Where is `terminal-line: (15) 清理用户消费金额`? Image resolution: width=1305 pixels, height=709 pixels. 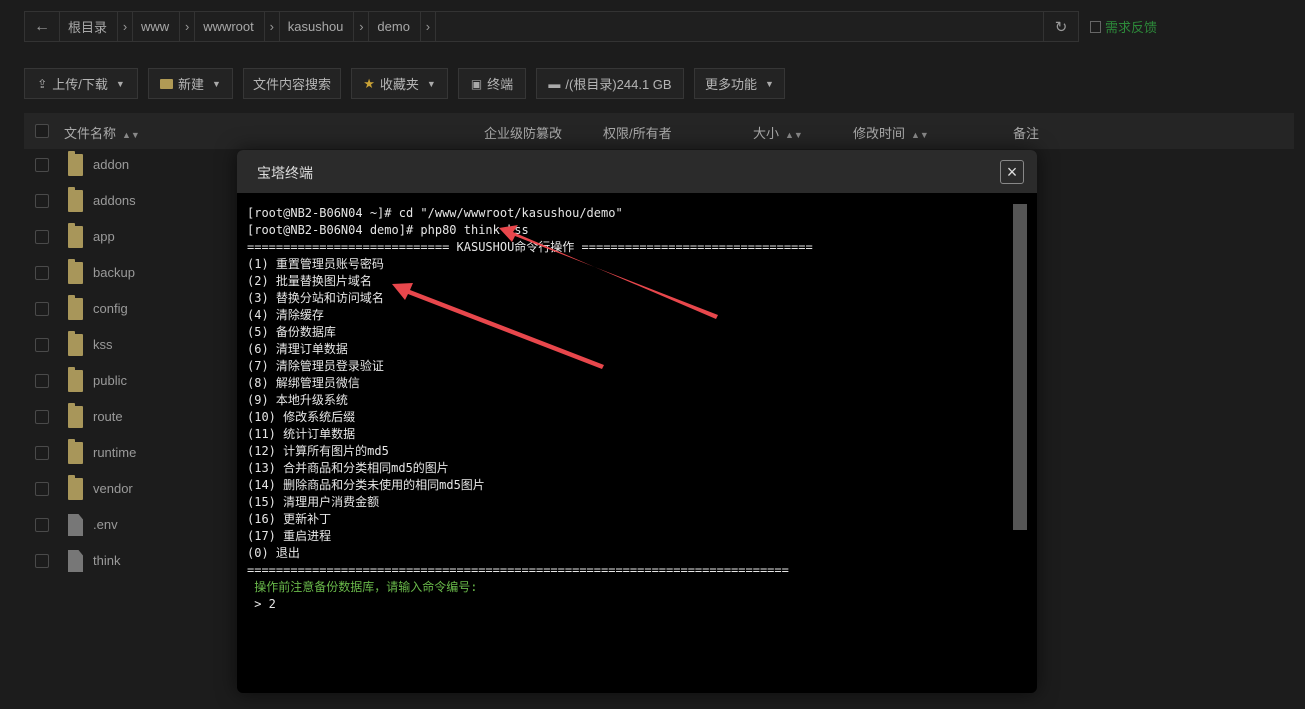 terminal-line: (15) 清理用户消费金额 is located at coordinates (313, 502).